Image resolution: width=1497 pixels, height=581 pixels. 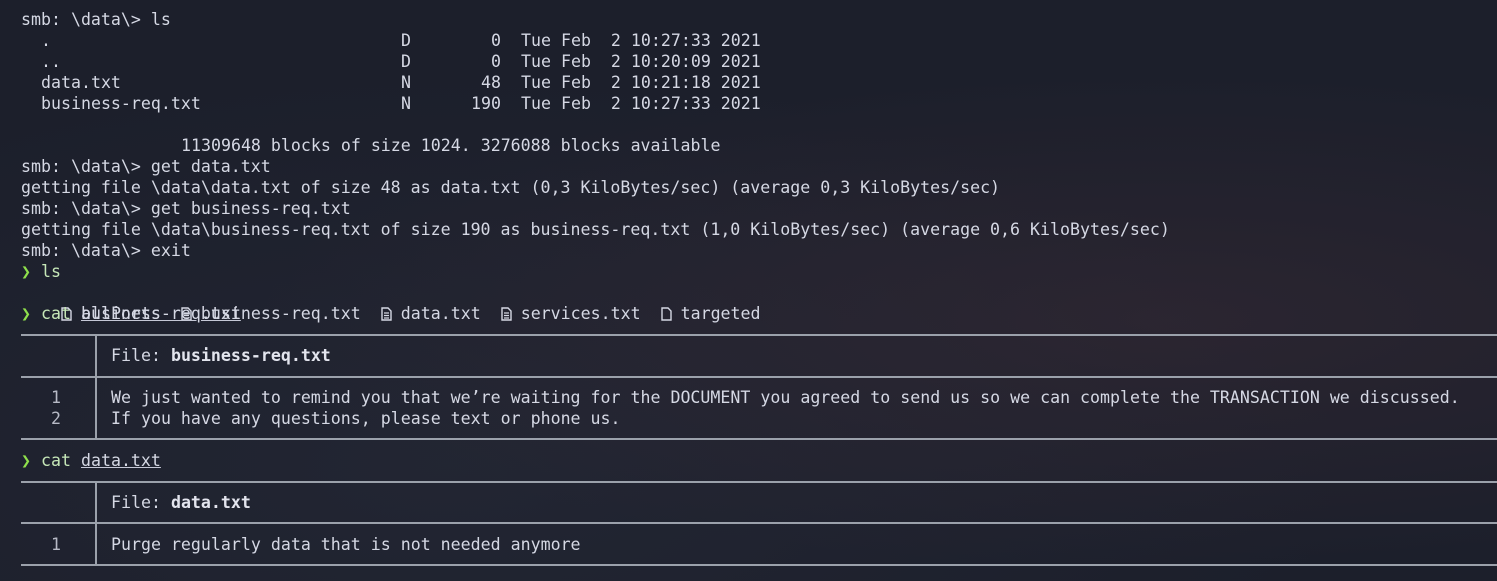 What do you see at coordinates (96, 387) in the screenshot?
I see `bat-gutter-rule` at bounding box center [96, 387].